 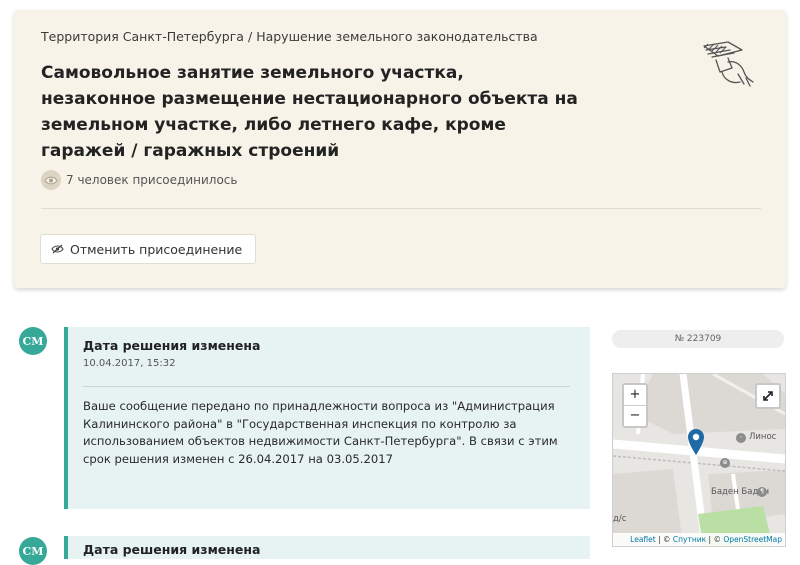 I want to click on map-label-street: ◦ Линос, so click(x=756, y=437).